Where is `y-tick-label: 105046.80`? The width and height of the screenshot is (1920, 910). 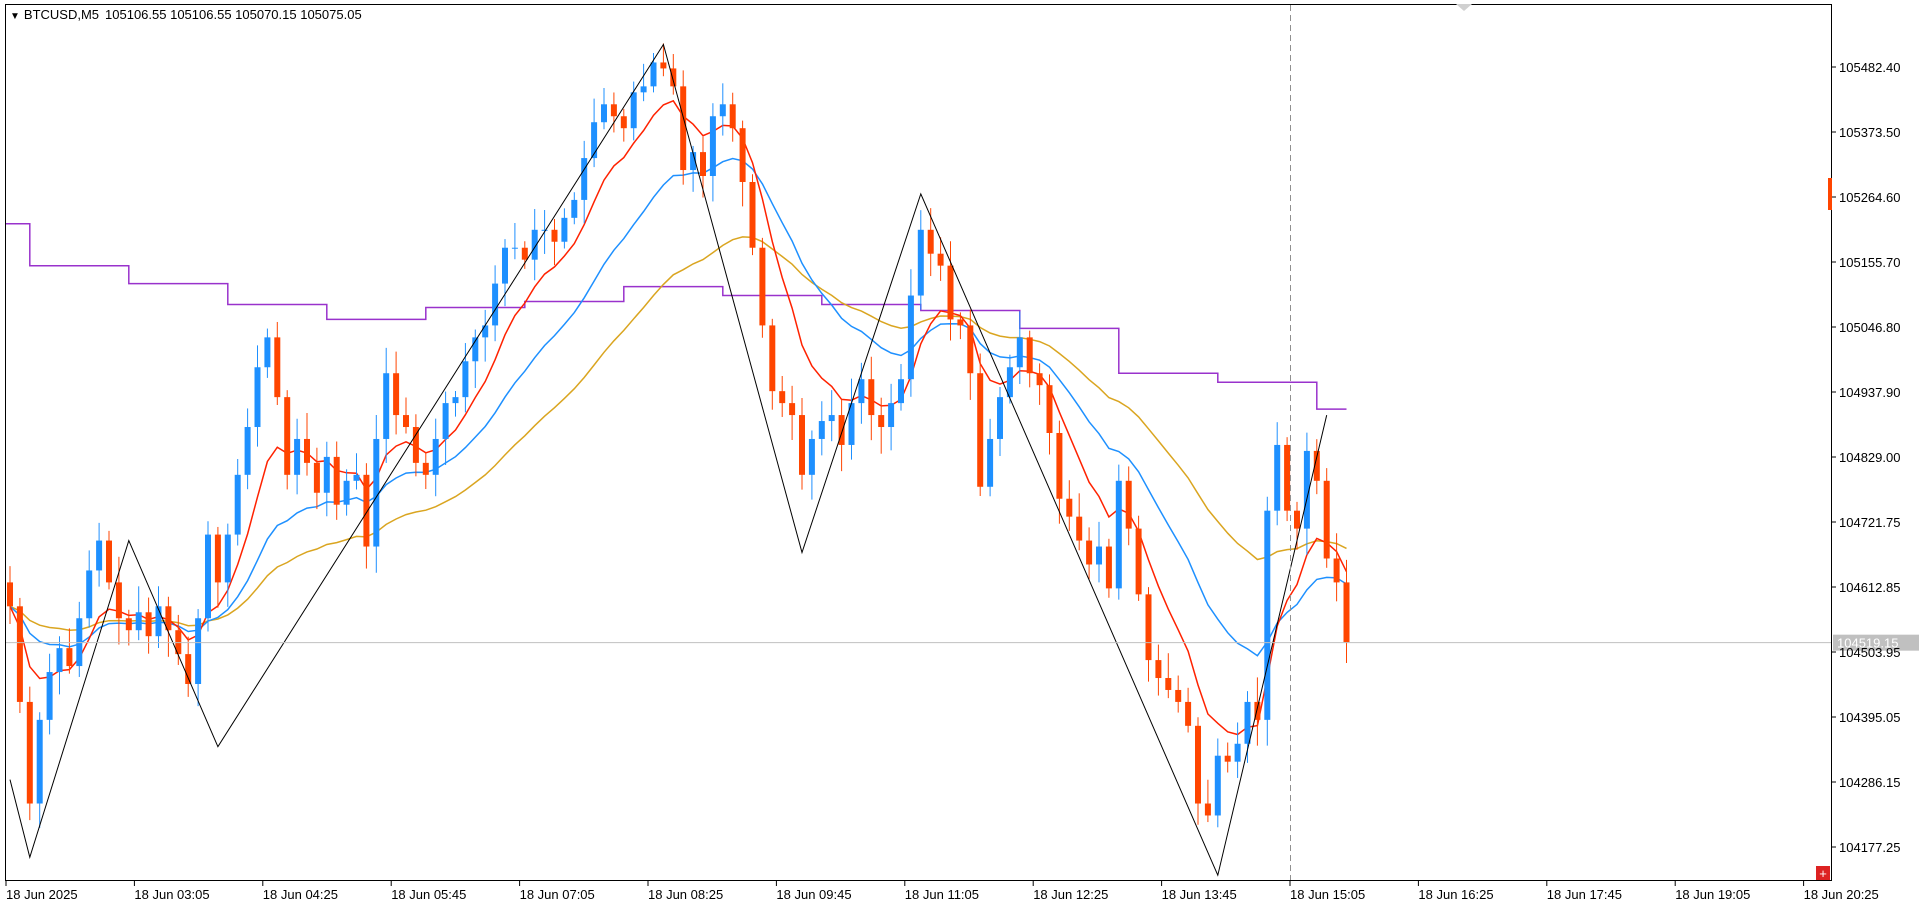
y-tick-label: 105046.80 is located at coordinates (1869, 327).